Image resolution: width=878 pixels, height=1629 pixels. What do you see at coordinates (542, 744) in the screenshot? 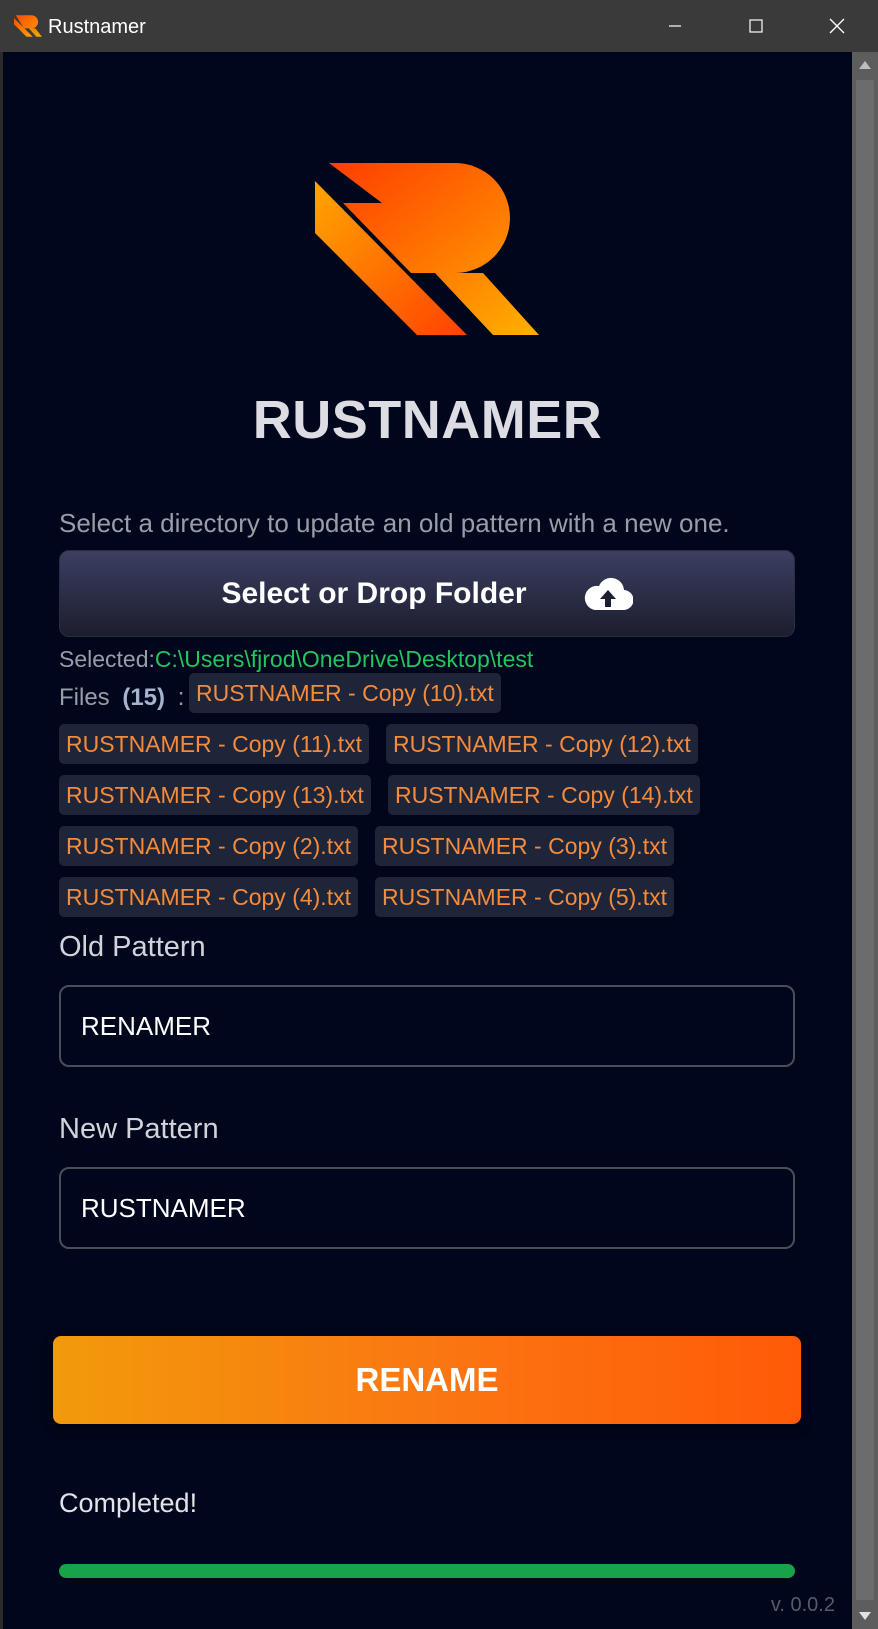
I see `file-chip: RUSTNAMER - Copy (12).txt` at bounding box center [542, 744].